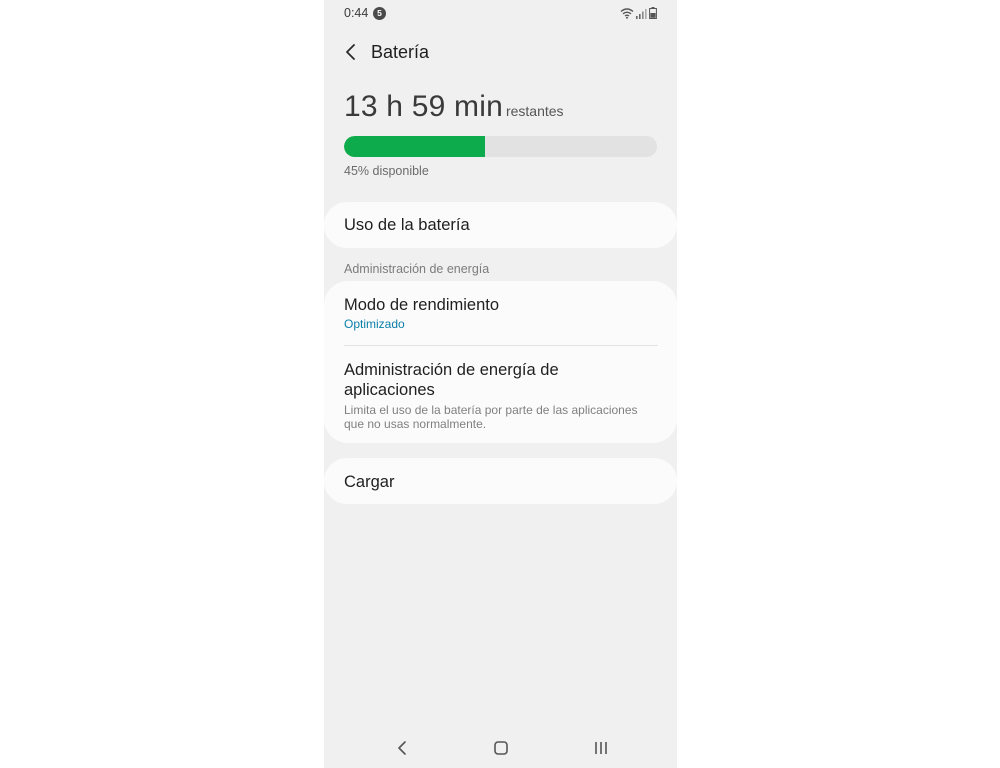 The width and height of the screenshot is (1000, 768). I want to click on battery-icon, so click(653, 13).